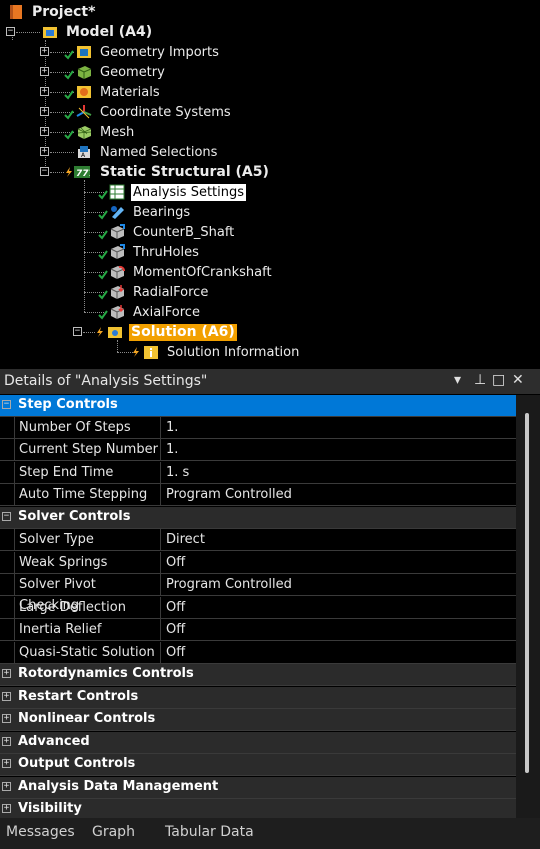 This screenshot has height=849, width=540. I want to click on category-step-controls: − Step Controls, so click(258, 406).